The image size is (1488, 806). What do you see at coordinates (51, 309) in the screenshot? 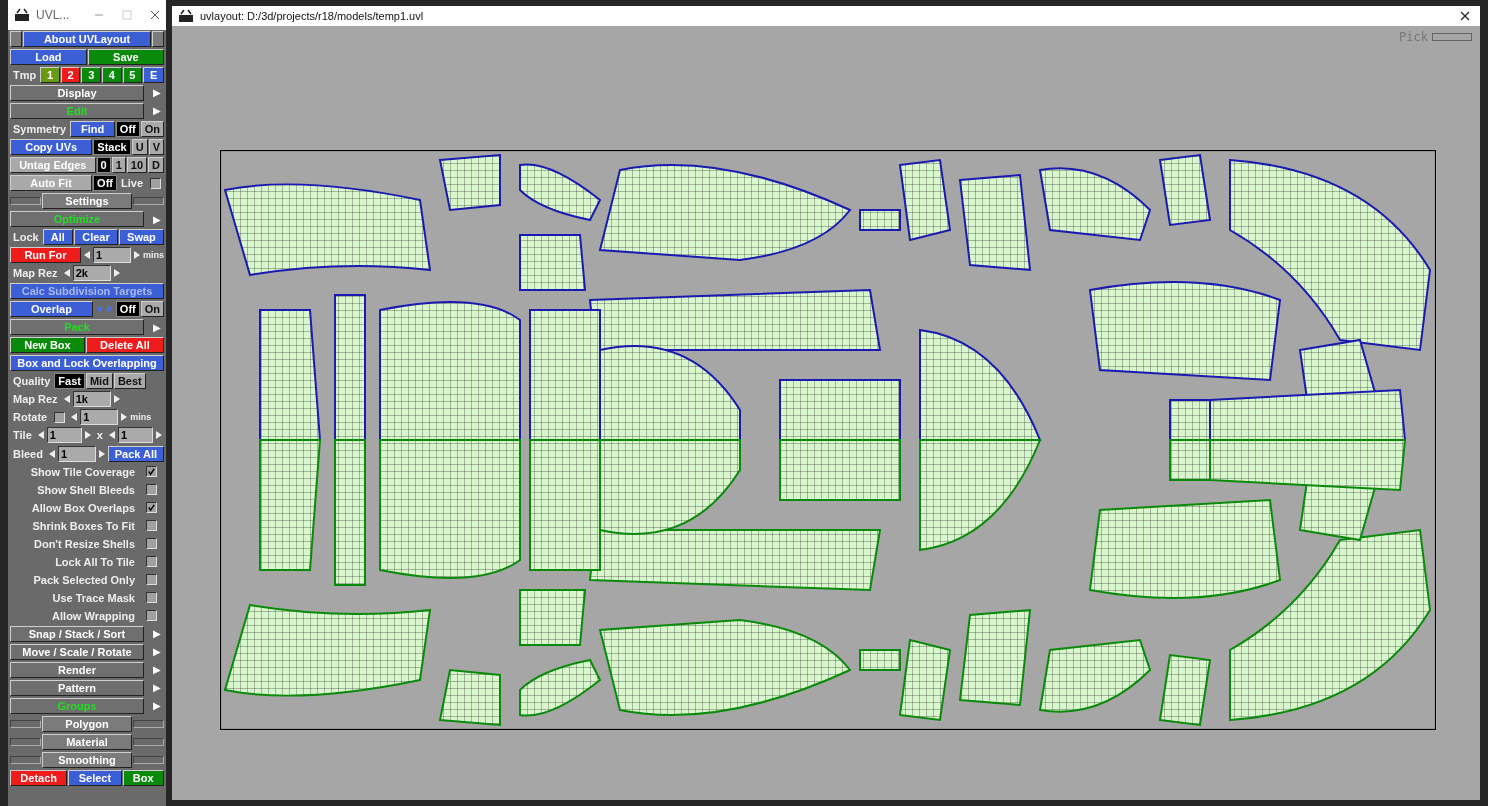
I see `panel-button: Overlap` at bounding box center [51, 309].